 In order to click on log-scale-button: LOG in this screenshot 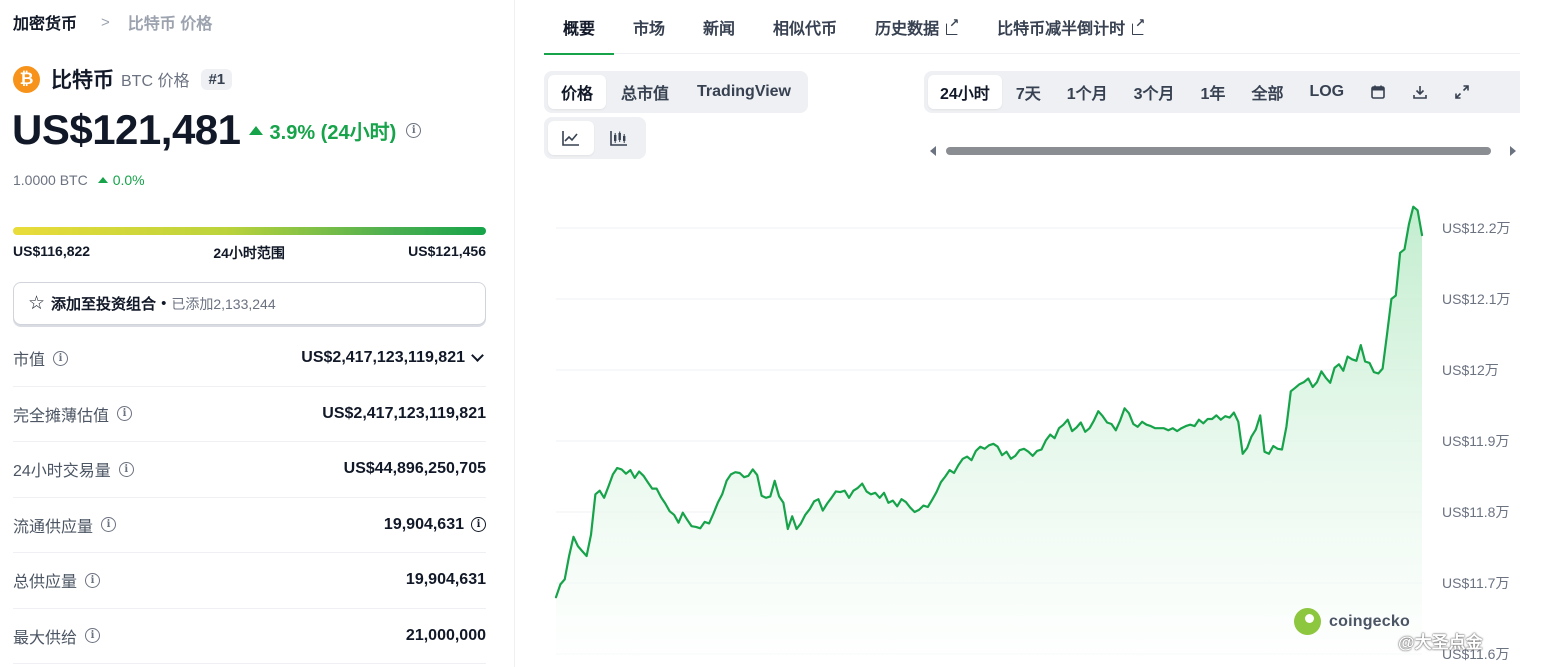, I will do `click(1326, 92)`.